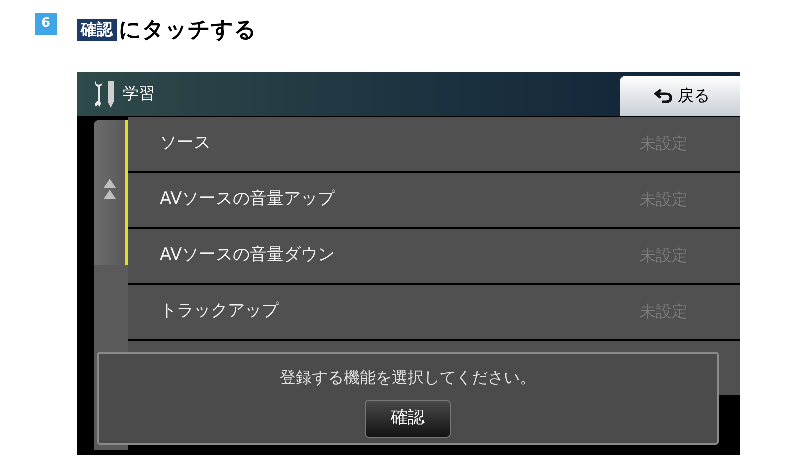 This screenshot has height=472, width=800. What do you see at coordinates (188, 30) in the screenshot?
I see `instruction-text: にタッチする` at bounding box center [188, 30].